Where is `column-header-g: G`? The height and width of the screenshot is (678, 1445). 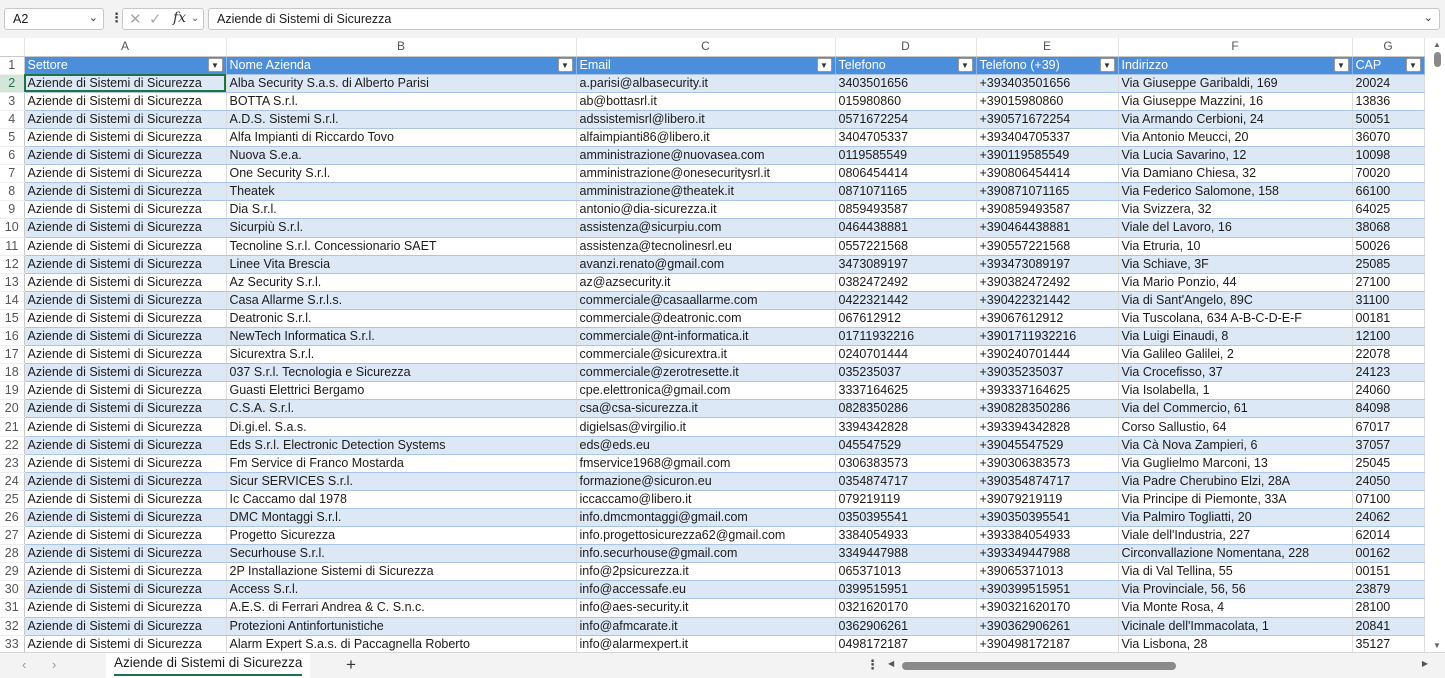 column-header-g: G is located at coordinates (1388, 47).